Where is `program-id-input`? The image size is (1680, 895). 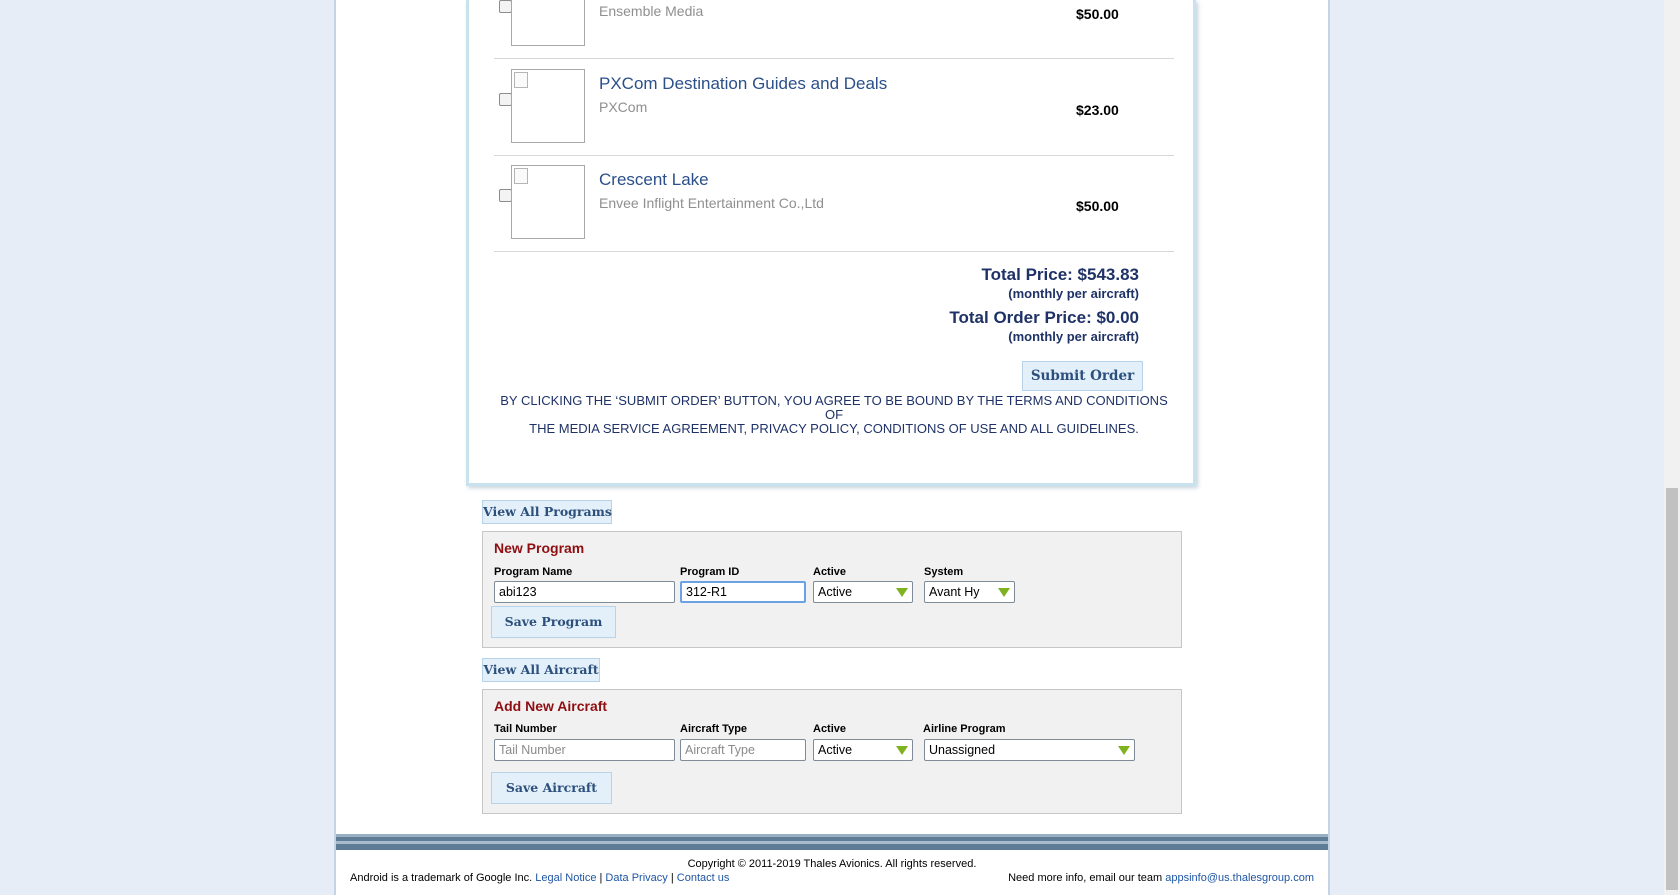
program-id-input is located at coordinates (743, 592).